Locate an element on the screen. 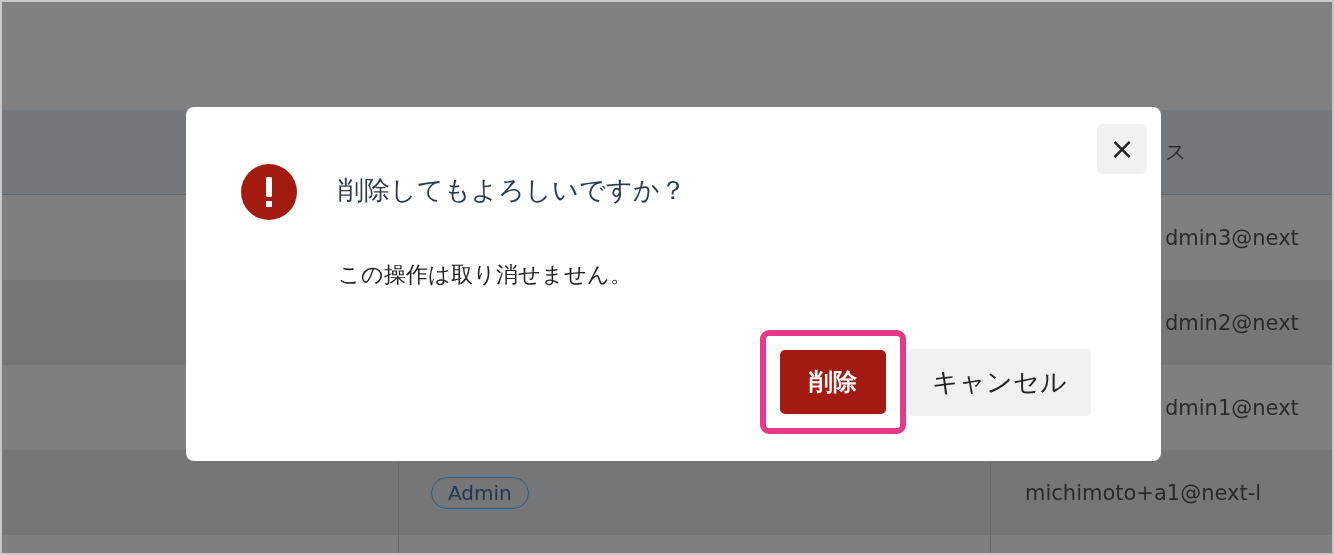 Image resolution: width=1334 pixels, height=555 pixels. email-text: michimoto+a1@next-l is located at coordinates (1143, 492).